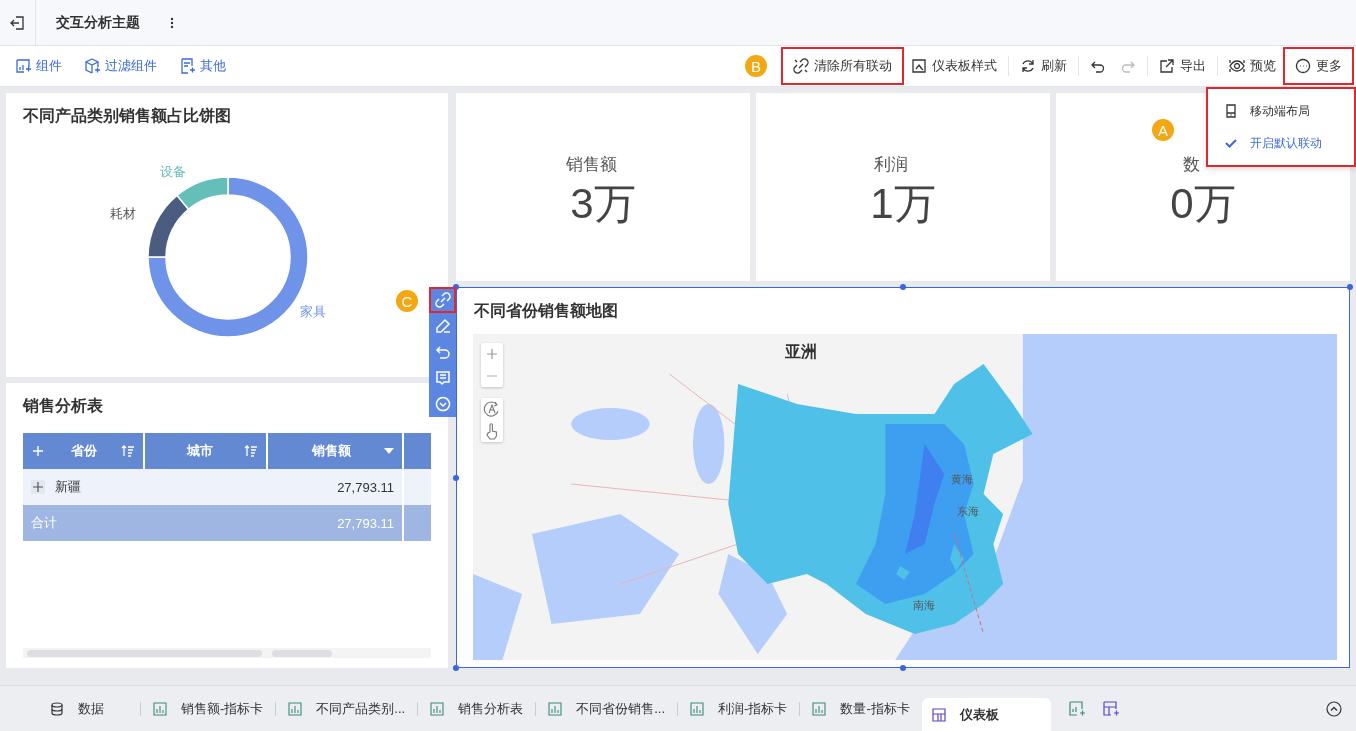 The image size is (1356, 731). I want to click on map-label: 南海, so click(924, 605).